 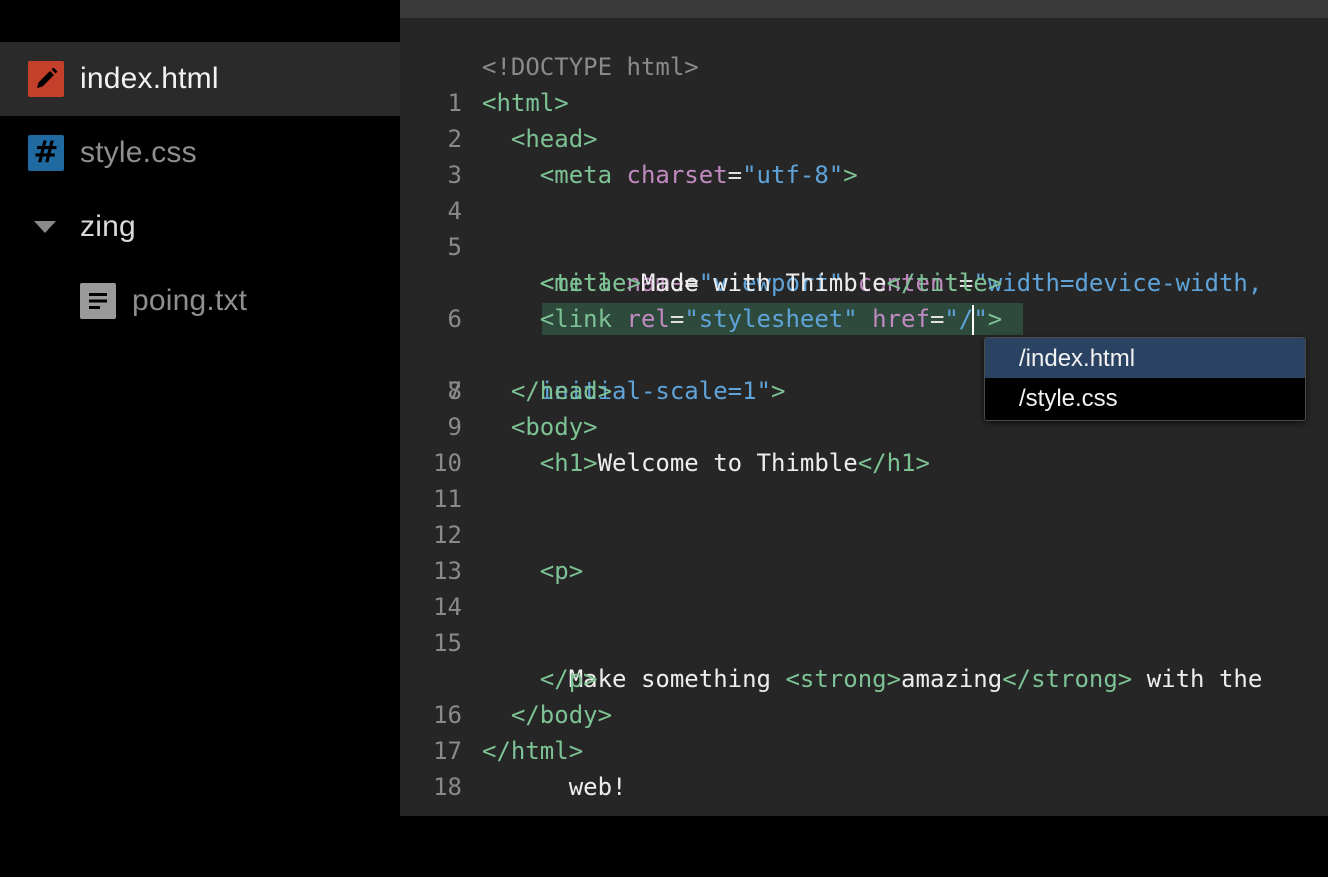 I want to click on tag-token: </p>, so click(x=568, y=679).